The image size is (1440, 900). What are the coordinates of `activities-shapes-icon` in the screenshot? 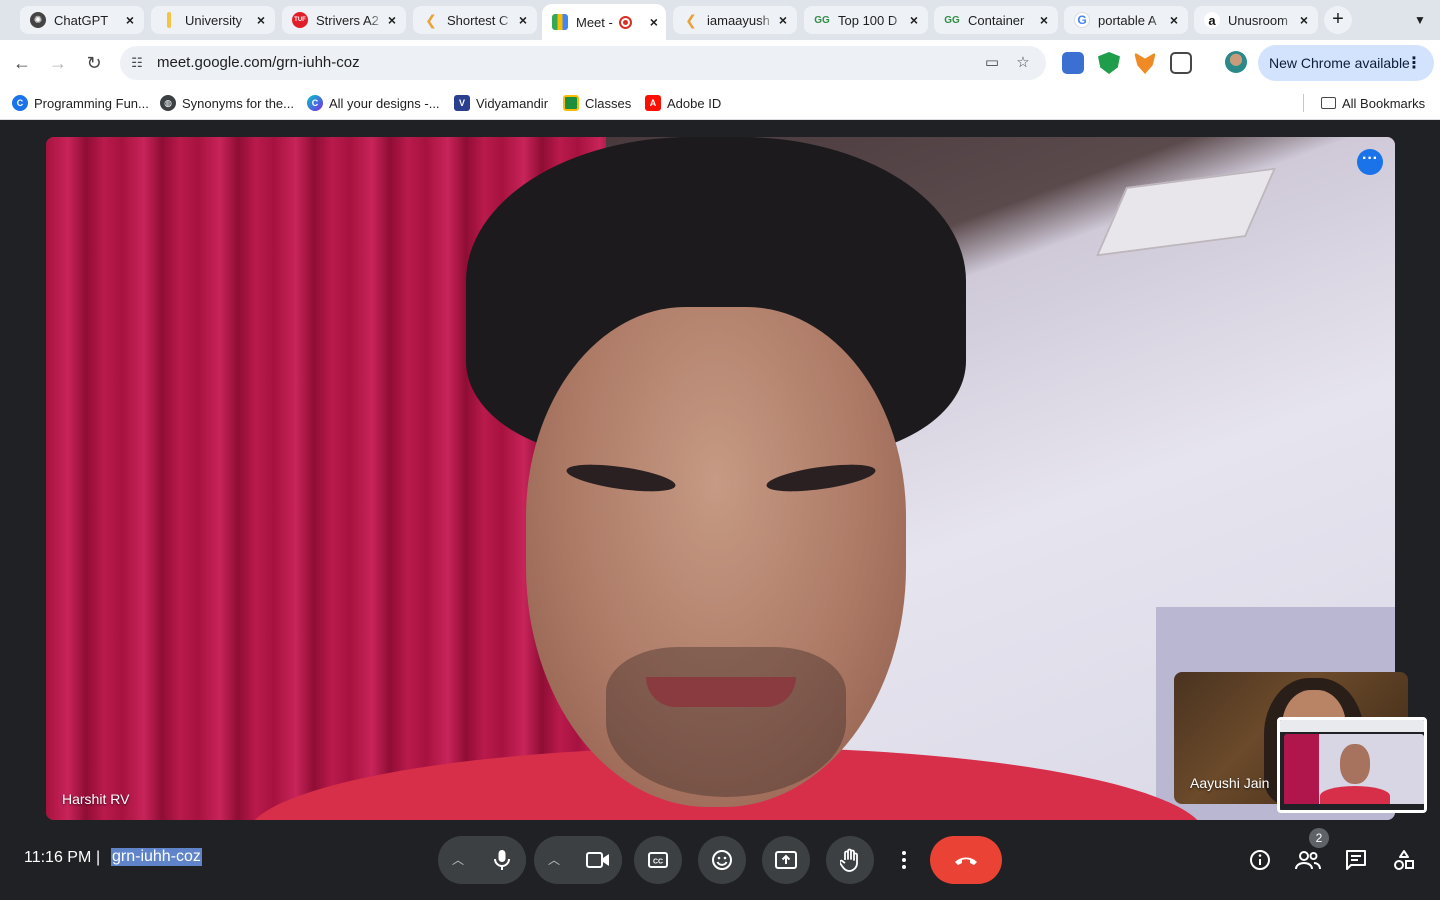 It's located at (1404, 860).